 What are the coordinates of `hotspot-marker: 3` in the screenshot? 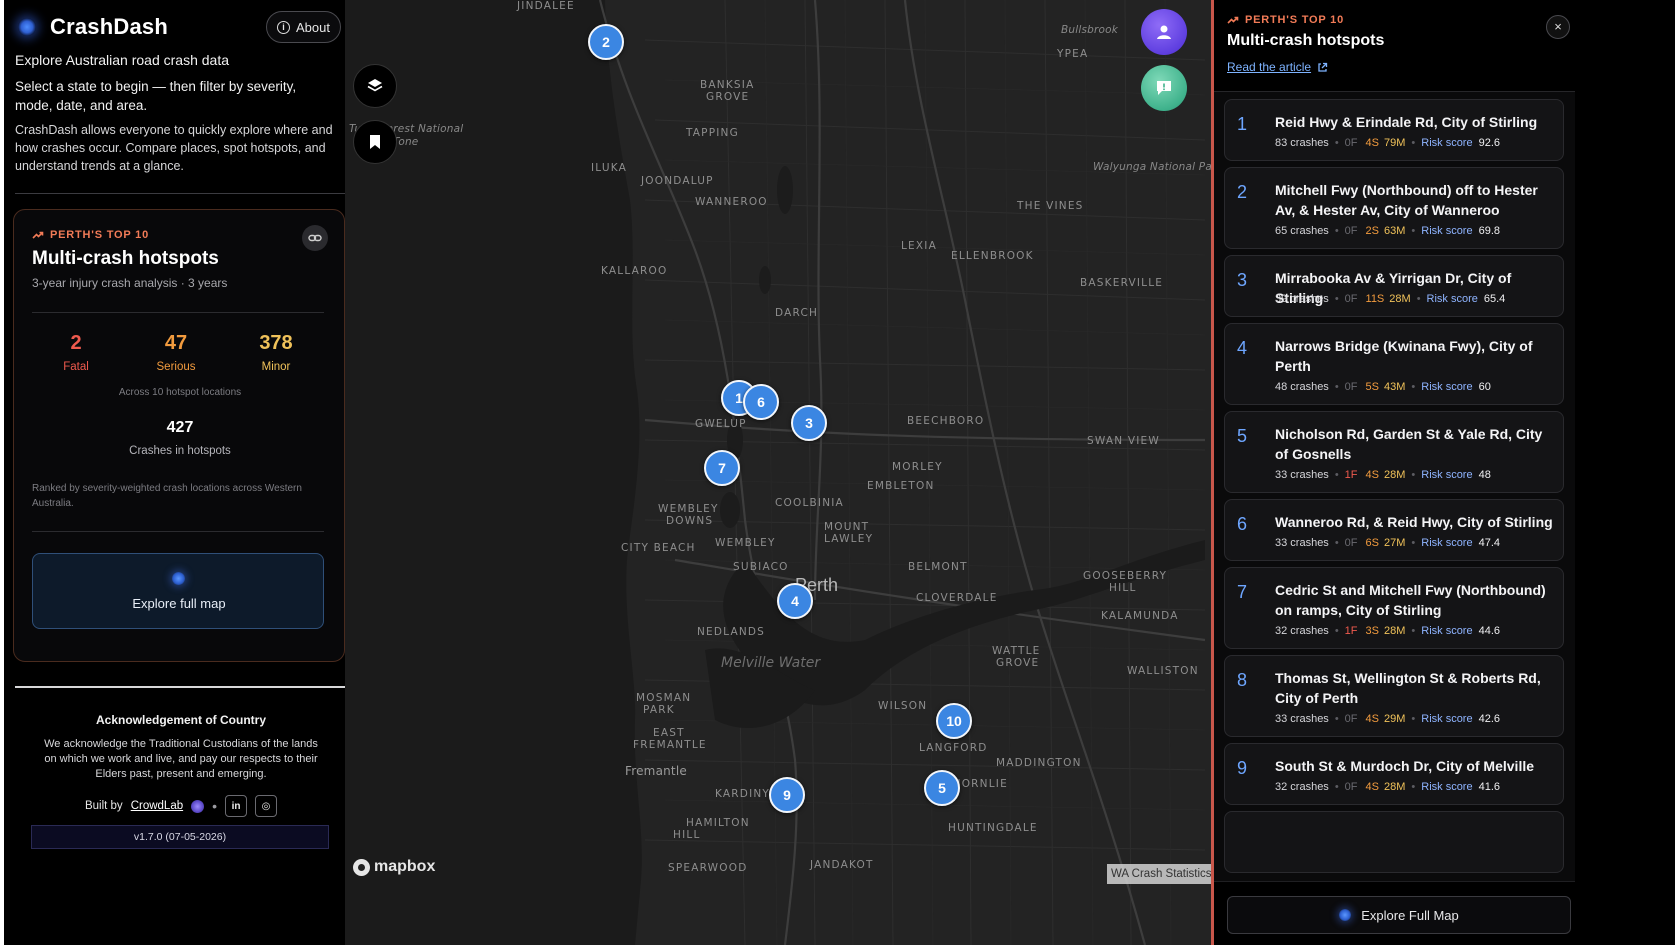 It's located at (809, 423).